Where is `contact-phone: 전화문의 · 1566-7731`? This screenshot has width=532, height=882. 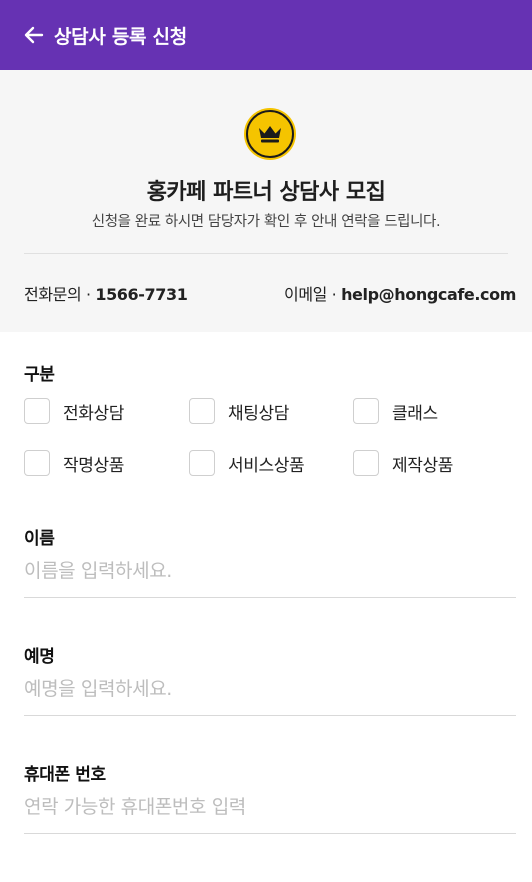 contact-phone: 전화문의 · 1566-7731 is located at coordinates (106, 293).